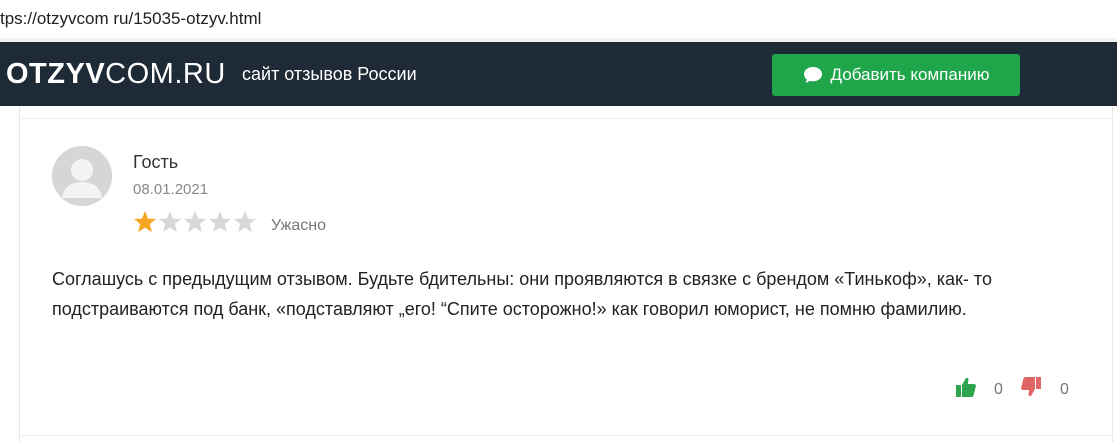 The height and width of the screenshot is (442, 1117). I want to click on logo-bold-part: OTZYV, so click(56, 74).